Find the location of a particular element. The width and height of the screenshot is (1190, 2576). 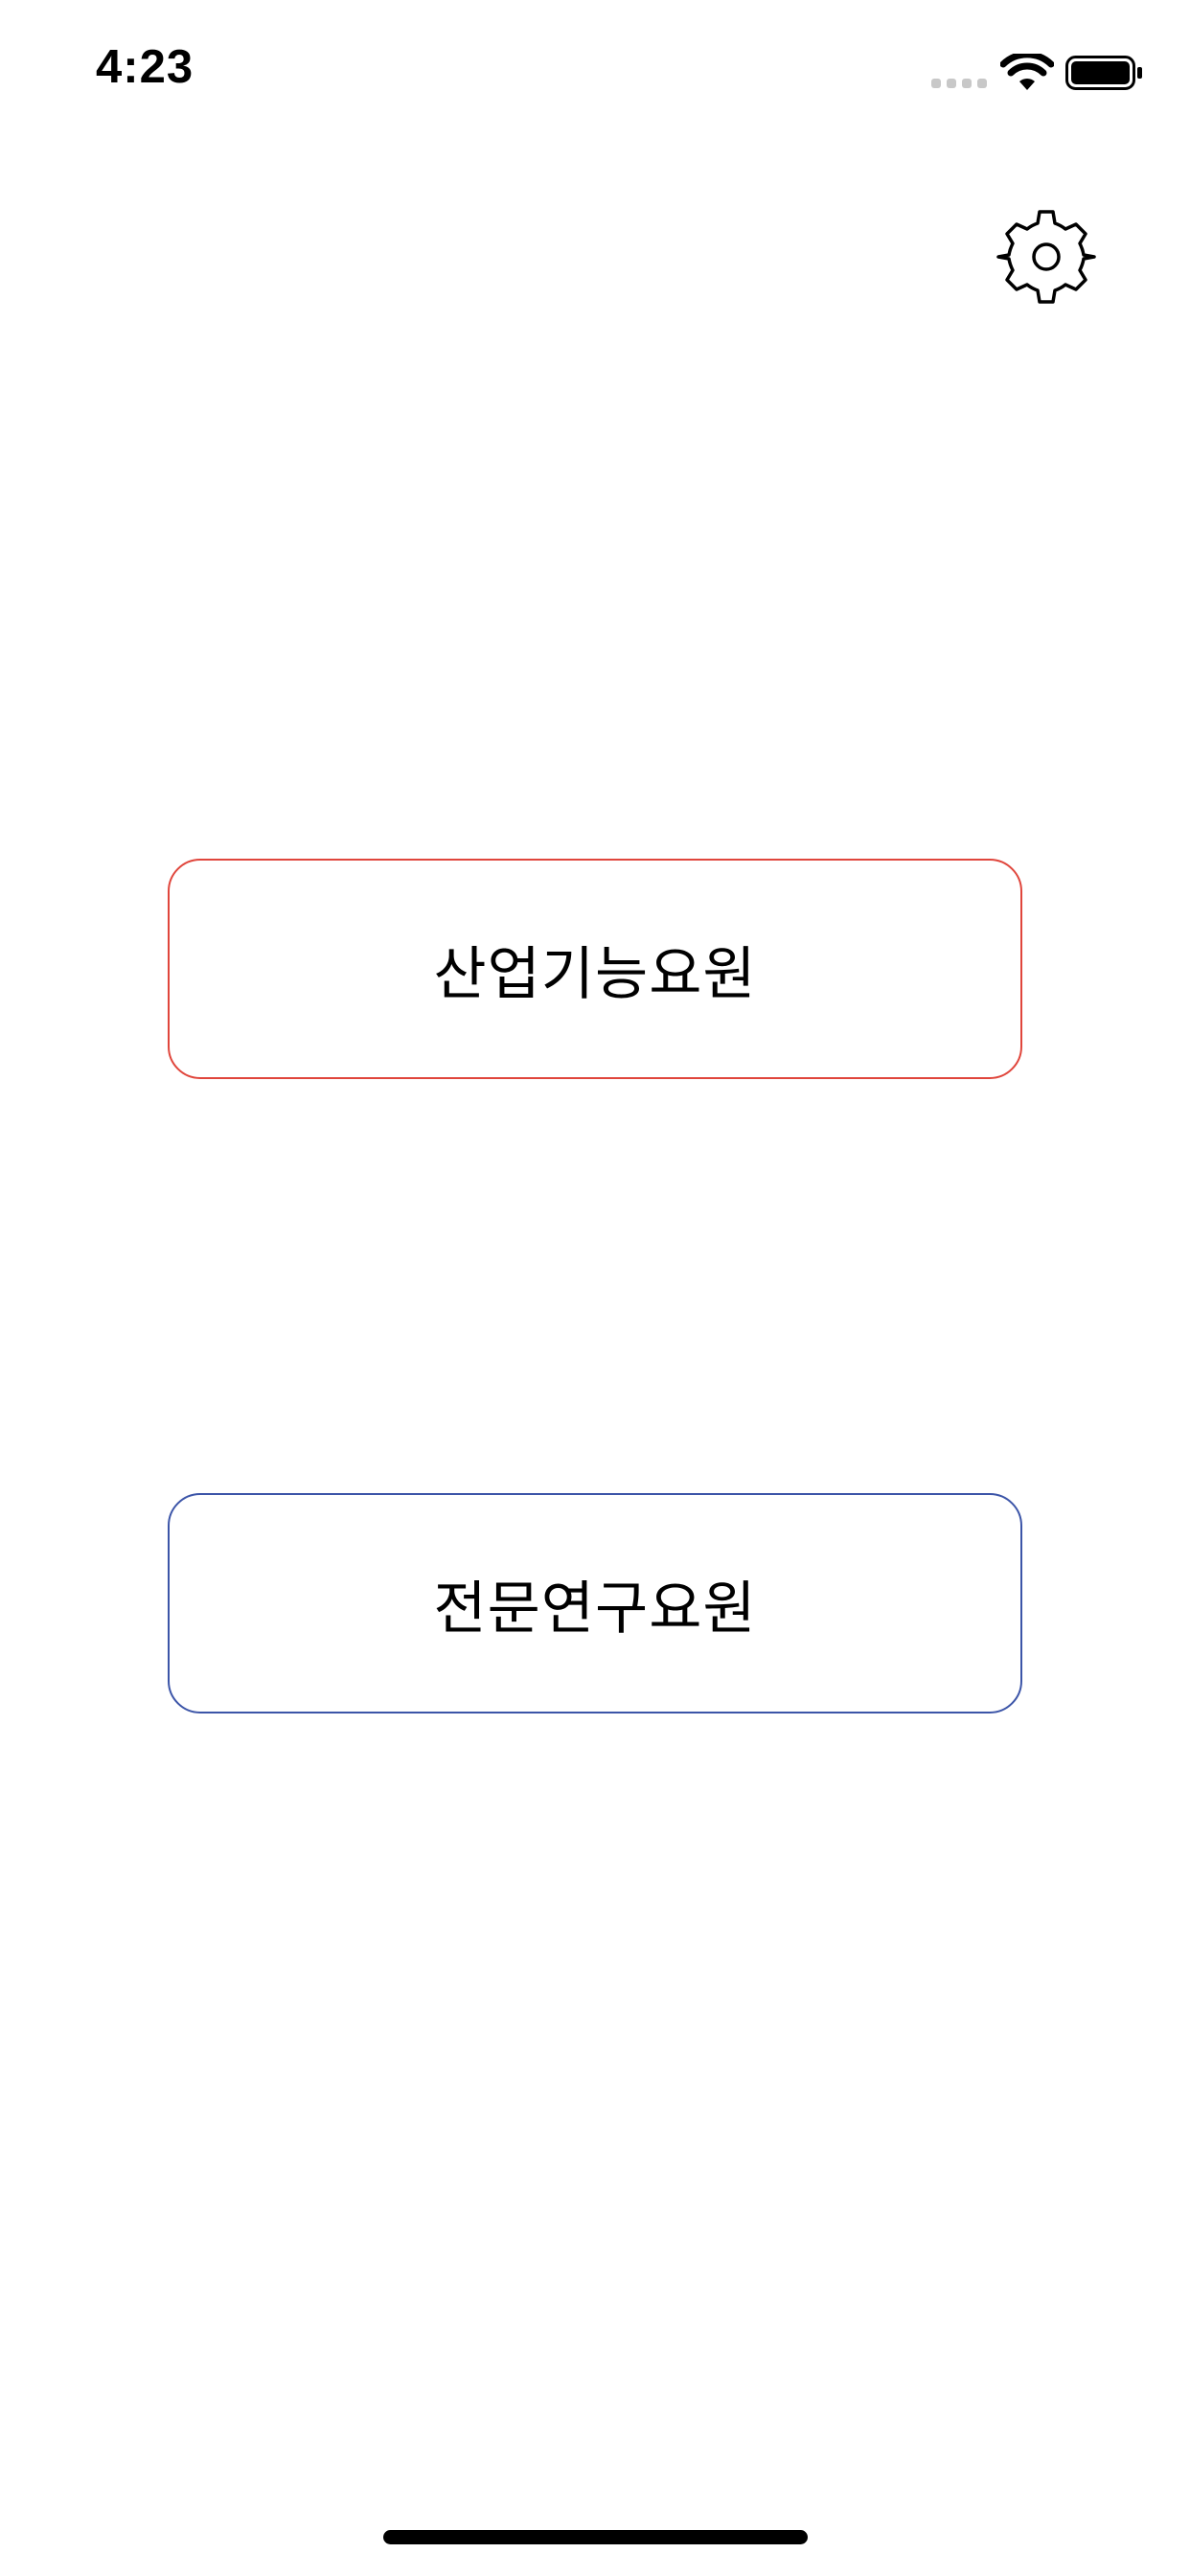

research-button-label: 전문연구요원 is located at coordinates (595, 1609).